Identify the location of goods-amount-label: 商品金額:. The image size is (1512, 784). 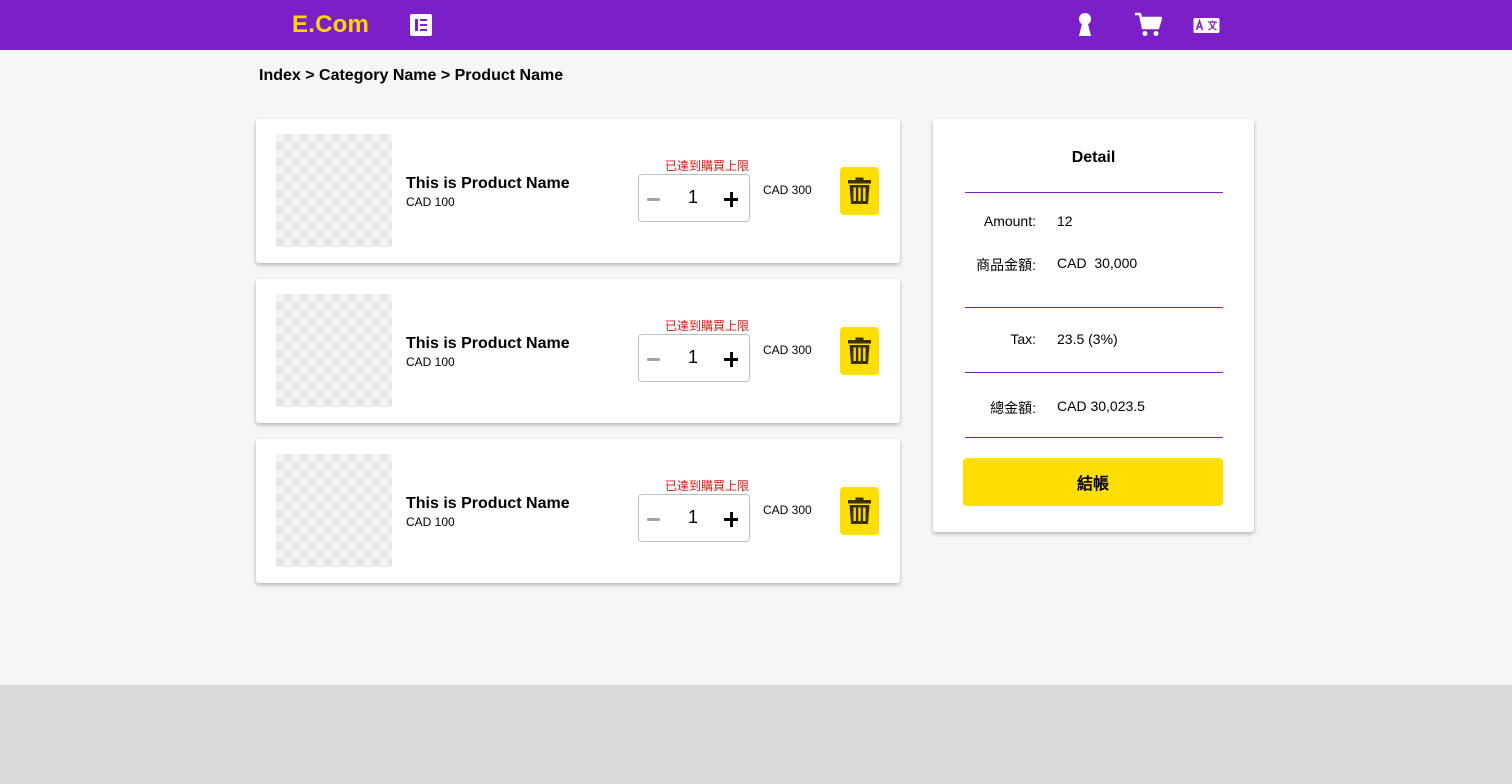
(1006, 265).